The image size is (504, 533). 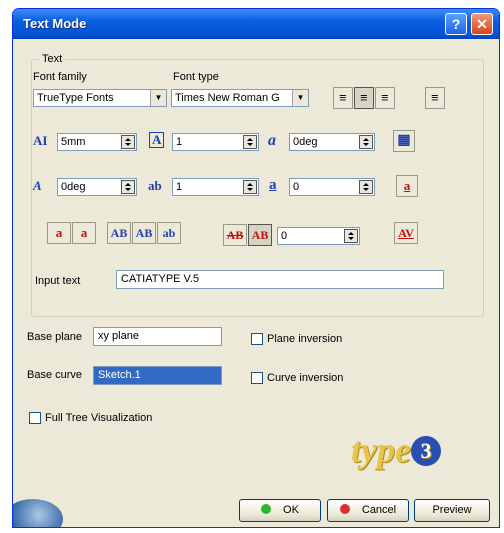 I want to click on input-text-field: CATIATYPE V.5, so click(x=280, y=279).